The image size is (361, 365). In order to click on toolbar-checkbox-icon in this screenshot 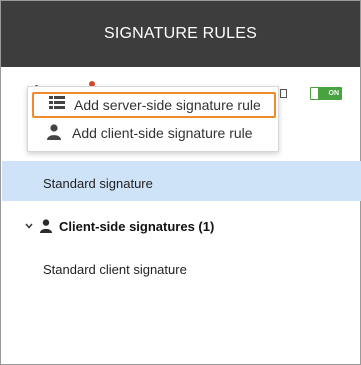, I will do `click(283, 93)`.